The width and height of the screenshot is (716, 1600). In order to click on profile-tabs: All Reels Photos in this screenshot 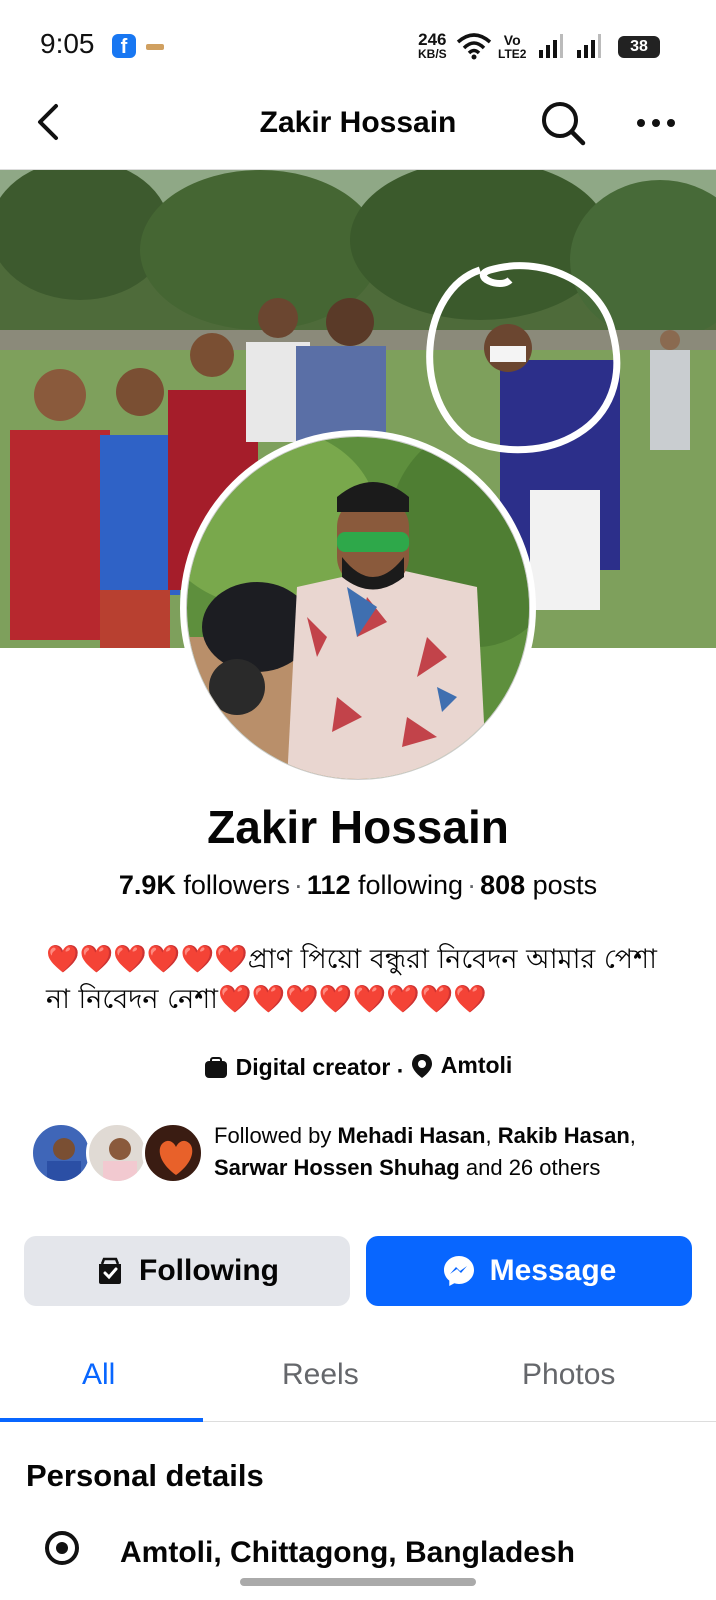, I will do `click(358, 1381)`.